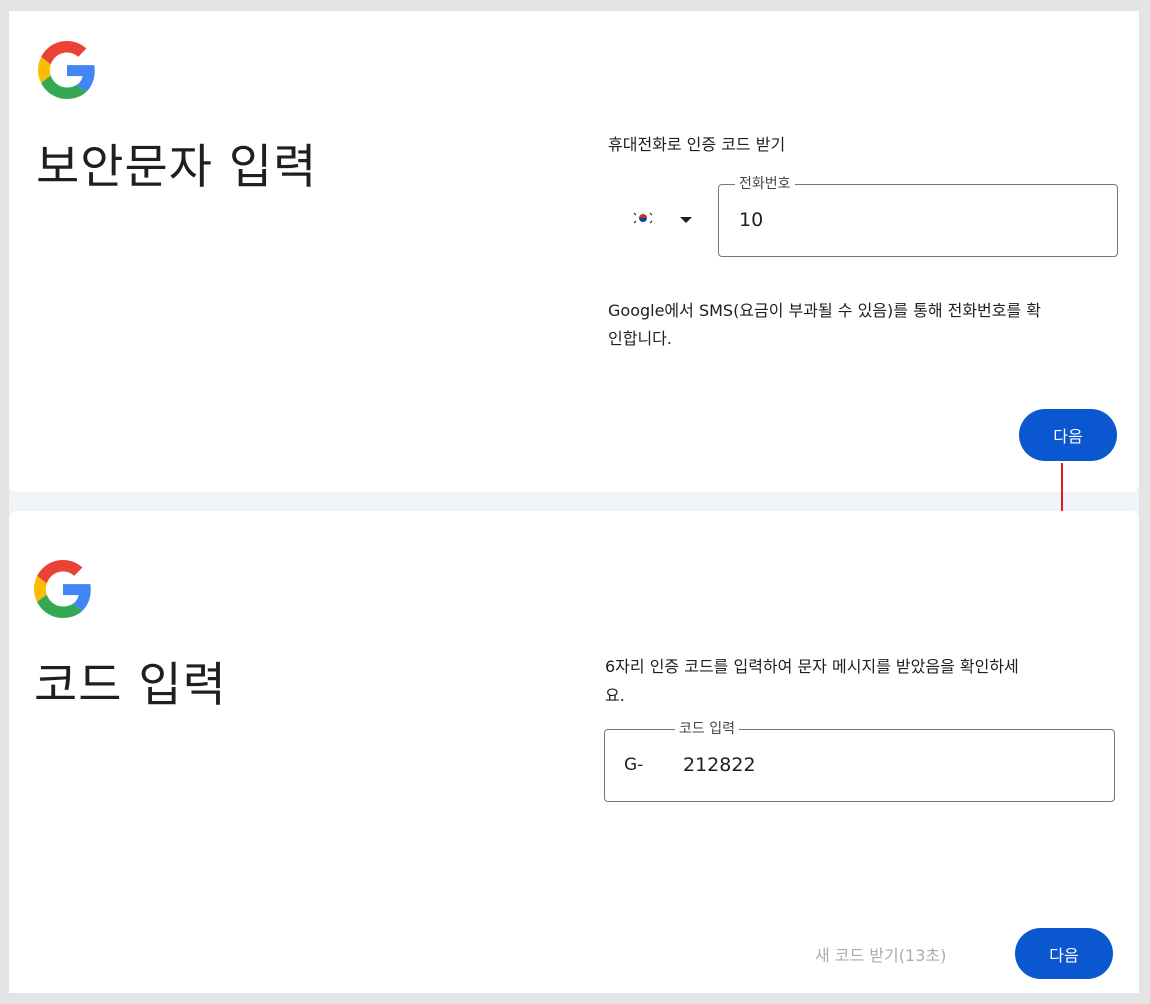  What do you see at coordinates (666, 221) in the screenshot?
I see `country-selector` at bounding box center [666, 221].